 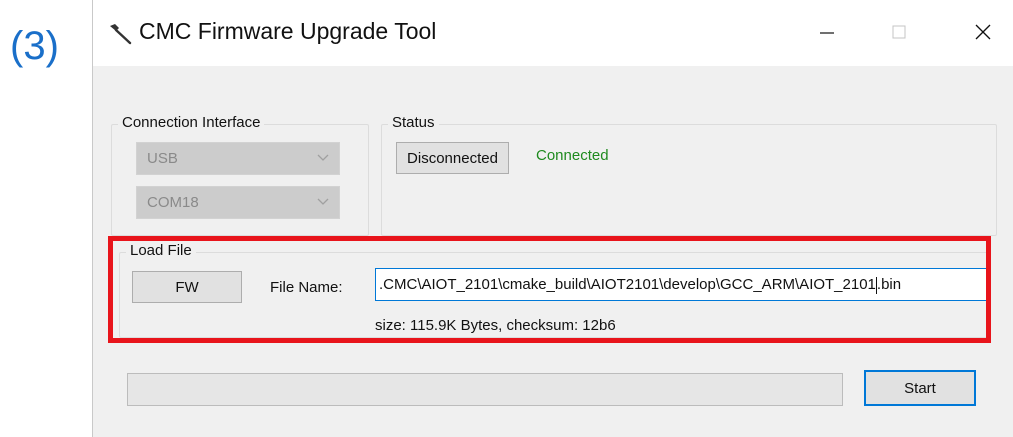 I want to click on tool-icon, so click(x=121, y=34).